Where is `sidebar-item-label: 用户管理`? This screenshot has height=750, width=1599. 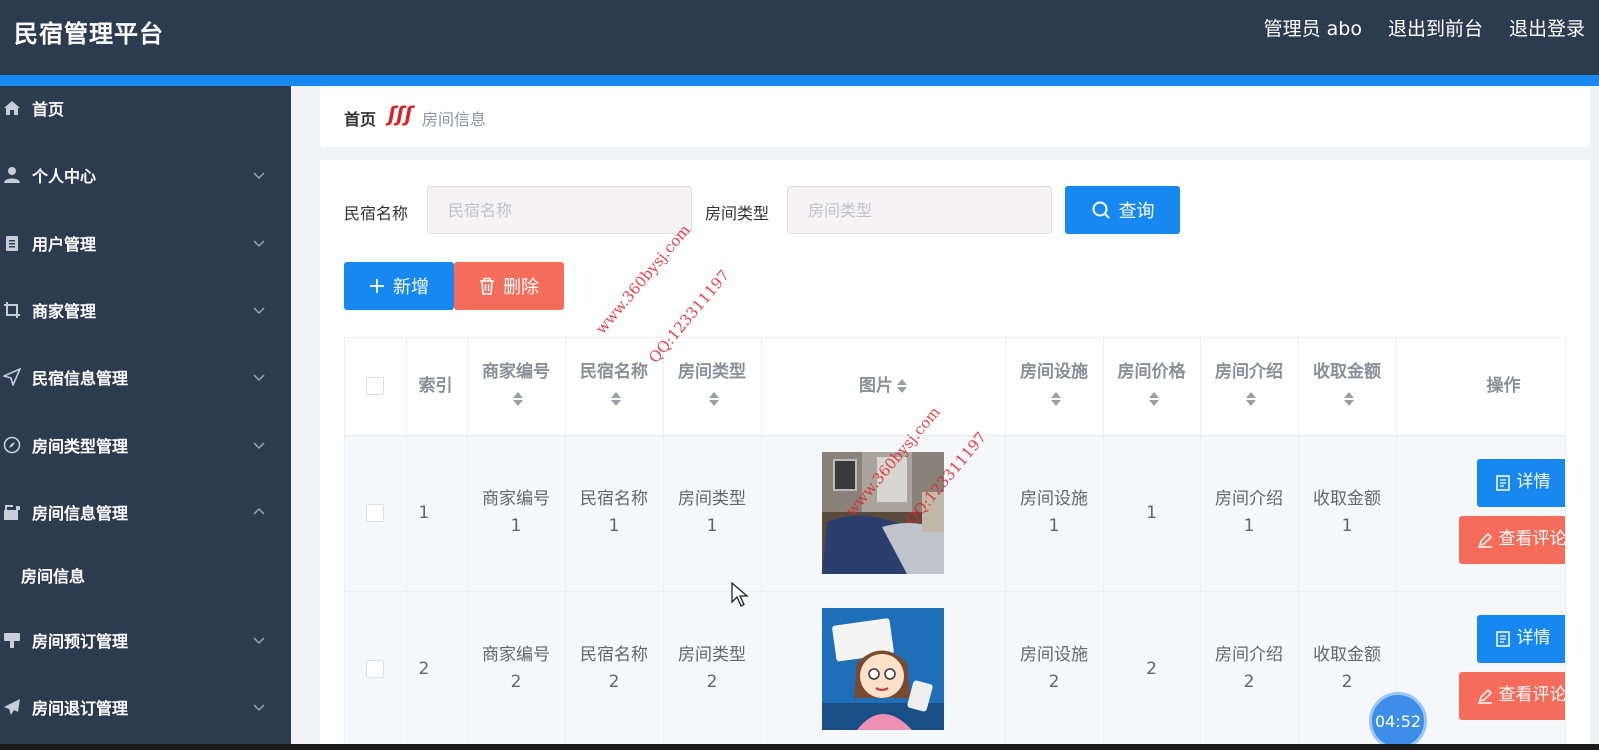
sidebar-item-label: 用户管理 is located at coordinates (64, 244).